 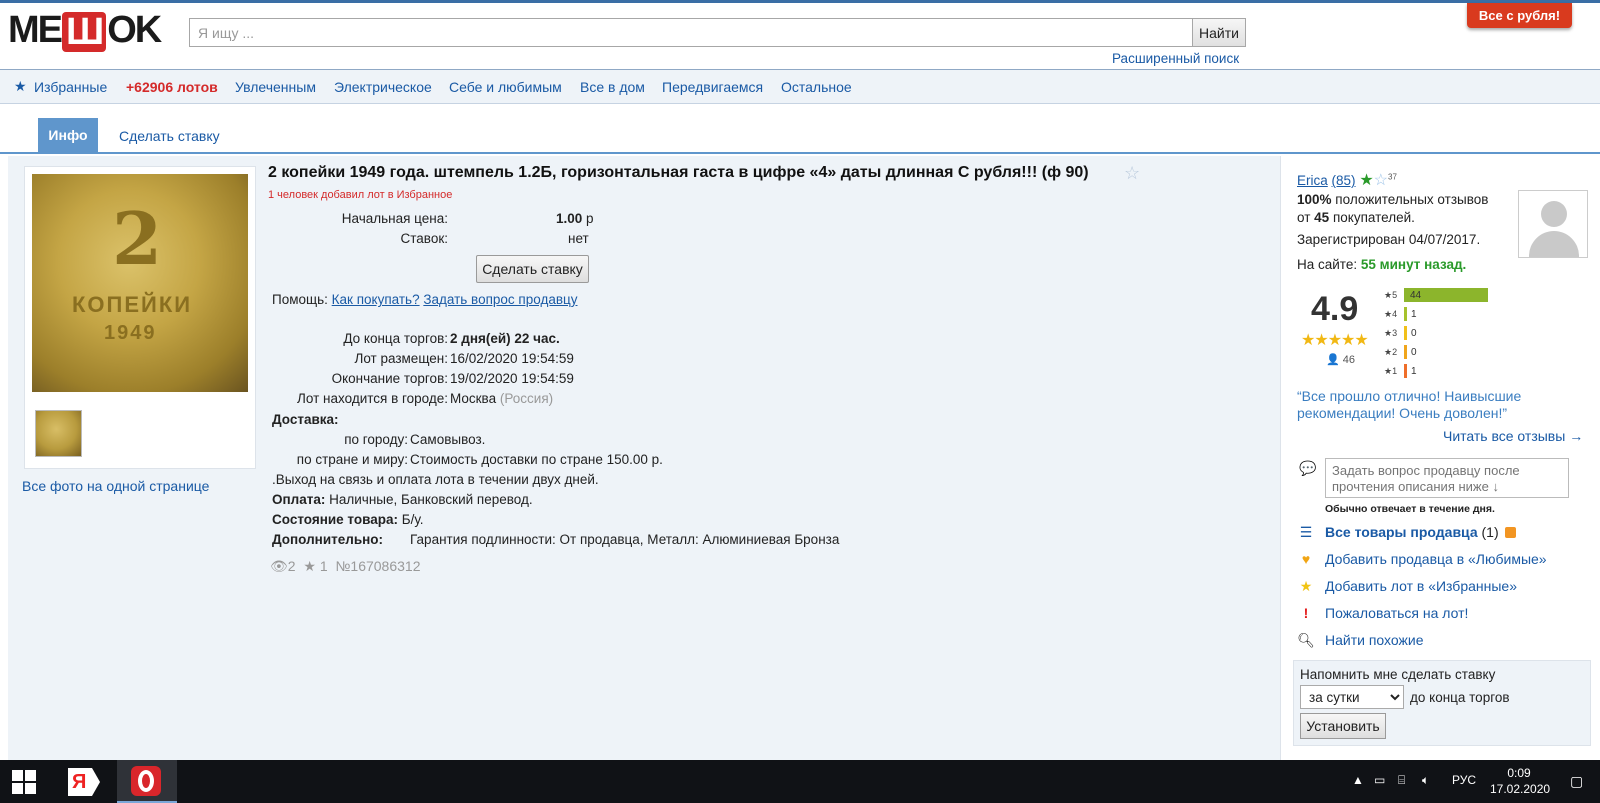 I want to click on rating-stars-icon: ★★★★★, so click(x=1335, y=340).